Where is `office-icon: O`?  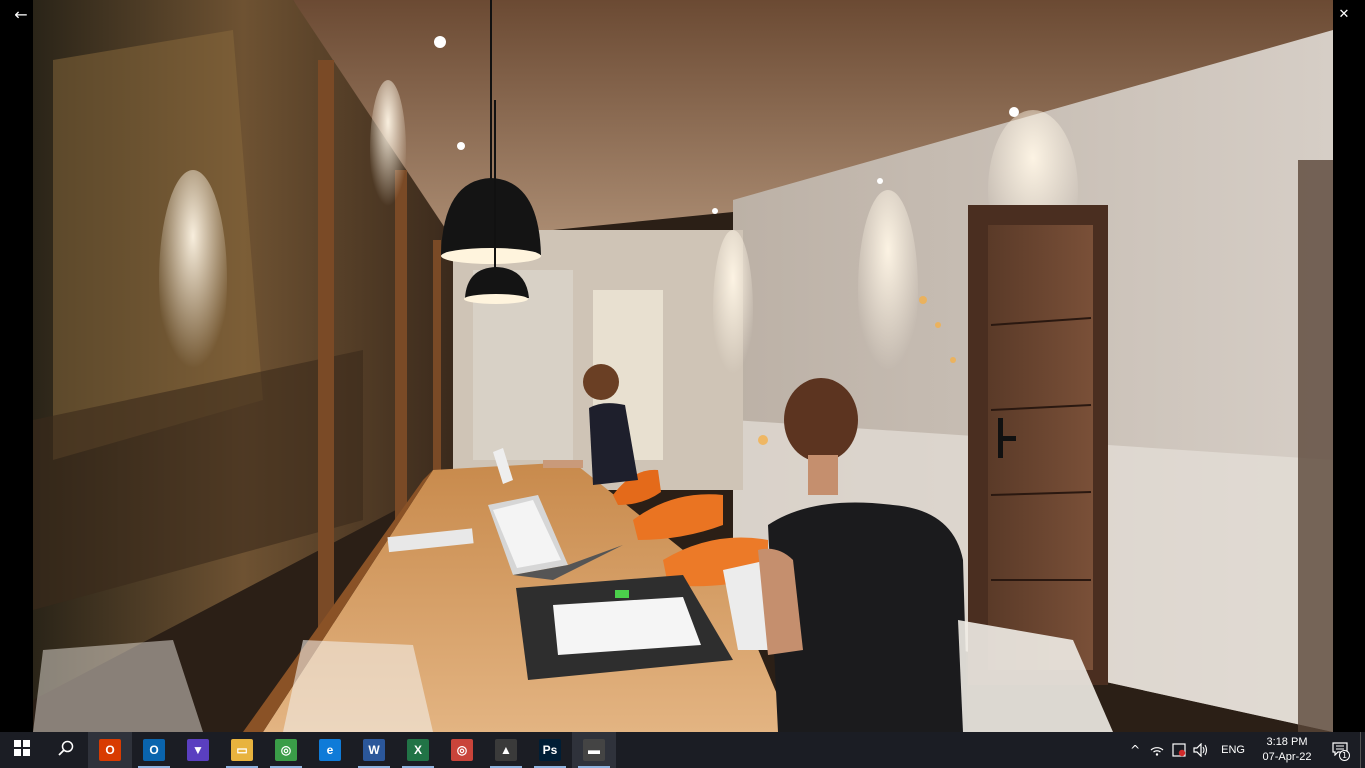
office-icon: O is located at coordinates (110, 750).